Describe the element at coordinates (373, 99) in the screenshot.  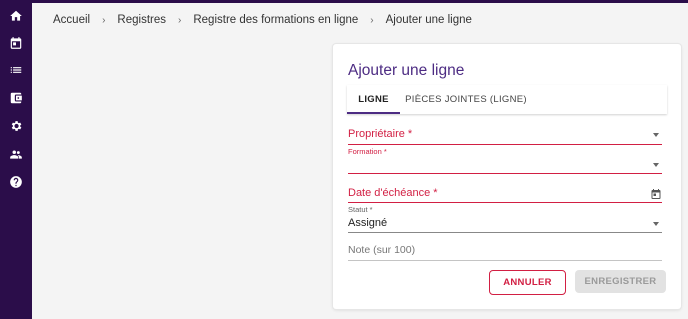
I see `tab-line: LIGNE` at that location.